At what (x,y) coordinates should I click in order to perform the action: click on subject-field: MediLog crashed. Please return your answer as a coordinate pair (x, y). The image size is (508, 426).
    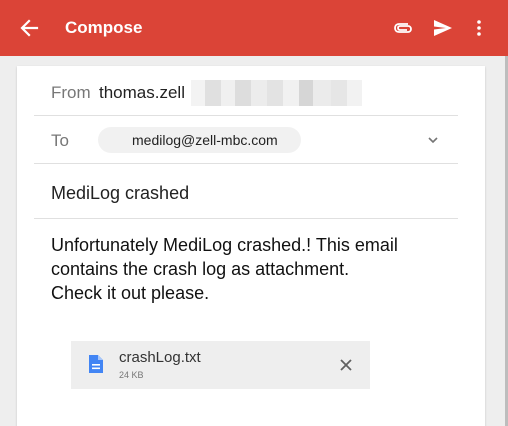
    Looking at the image, I should click on (120, 193).